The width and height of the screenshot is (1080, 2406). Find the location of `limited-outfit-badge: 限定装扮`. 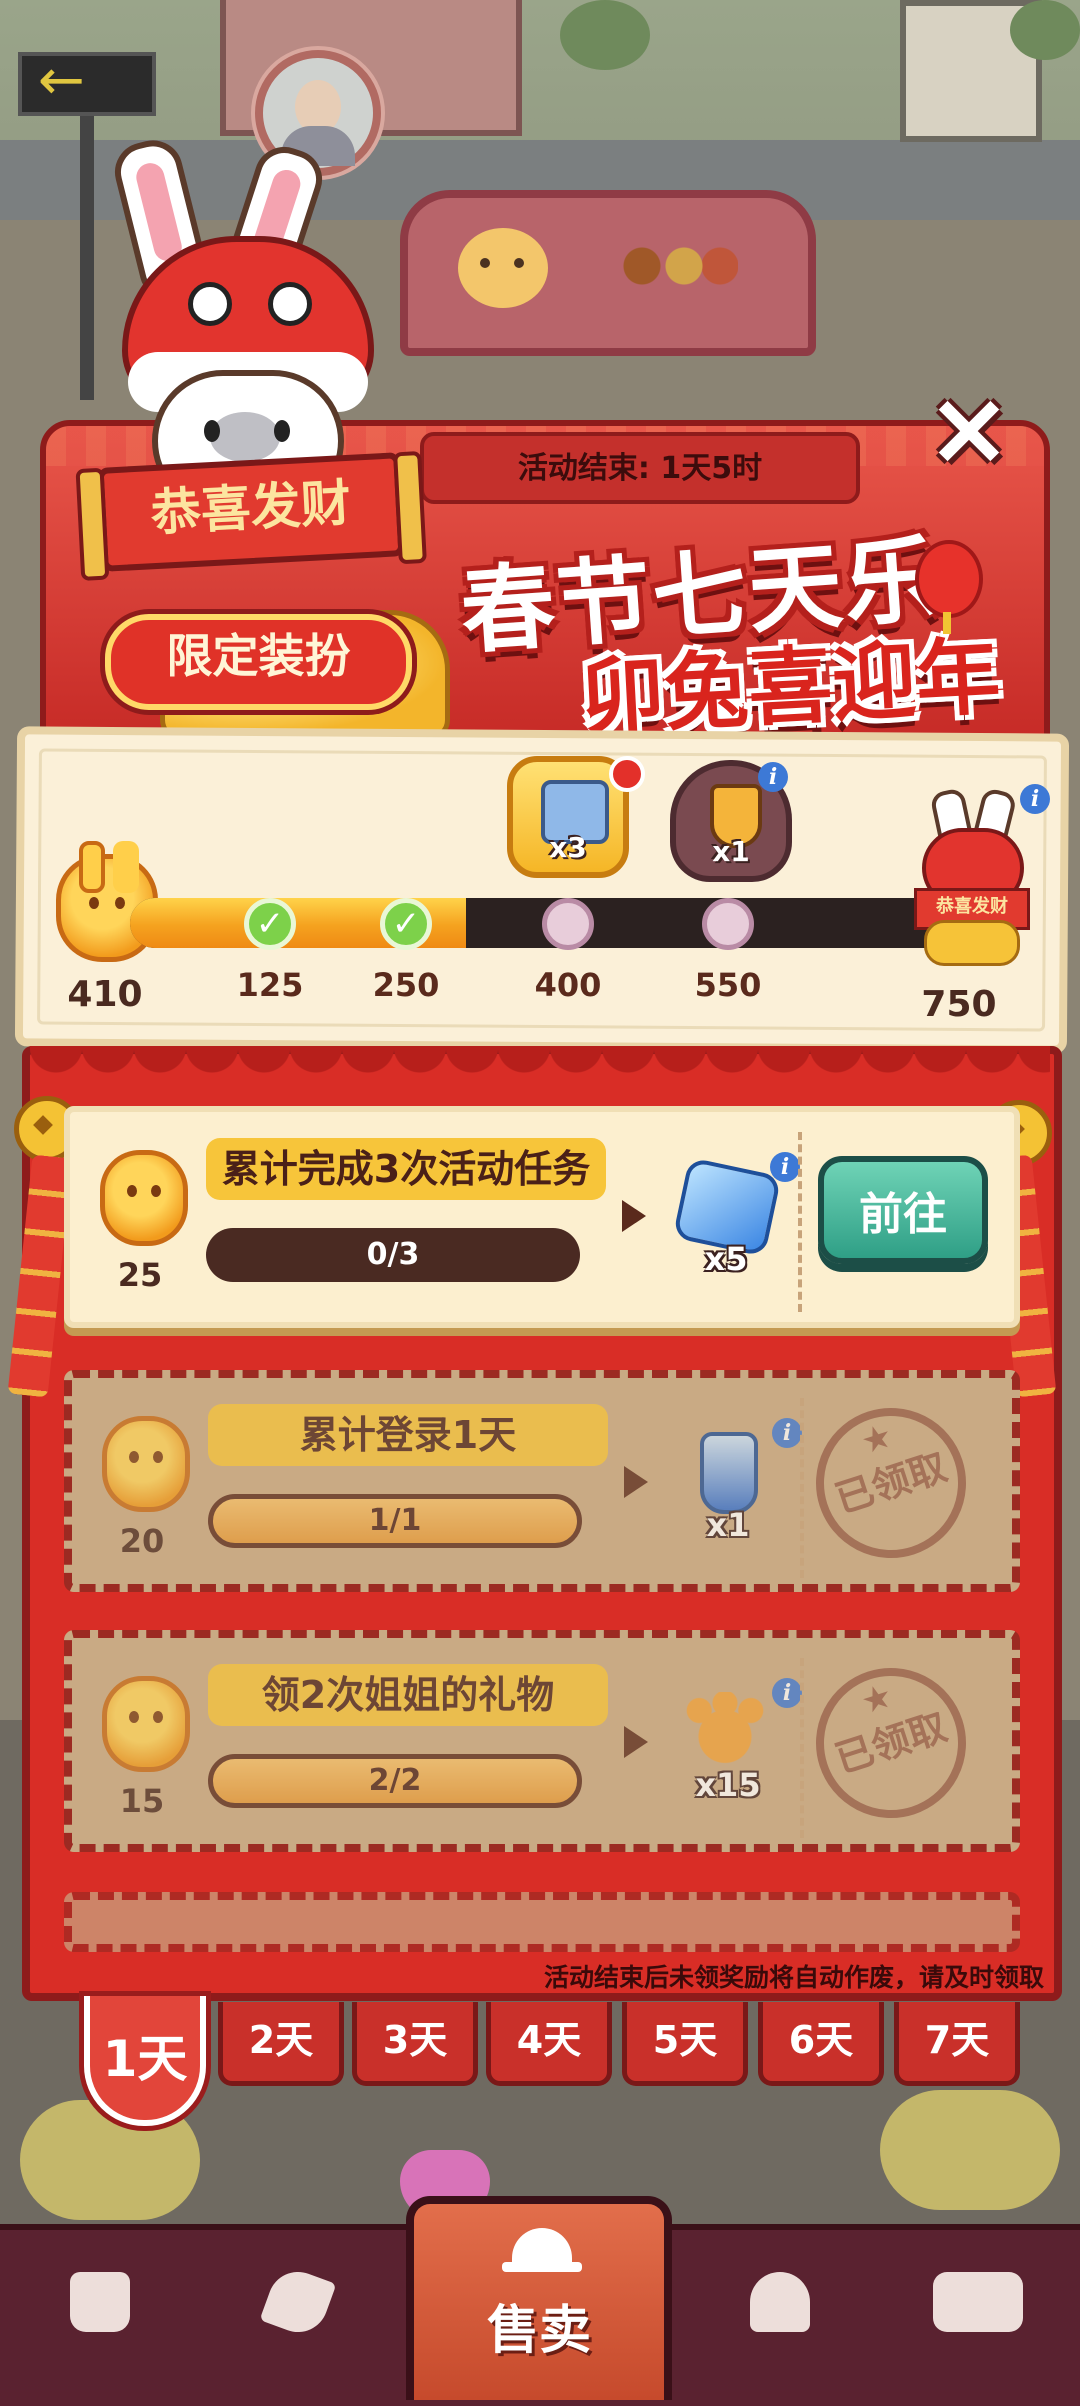

limited-outfit-badge: 限定装扮 is located at coordinates (258, 662).